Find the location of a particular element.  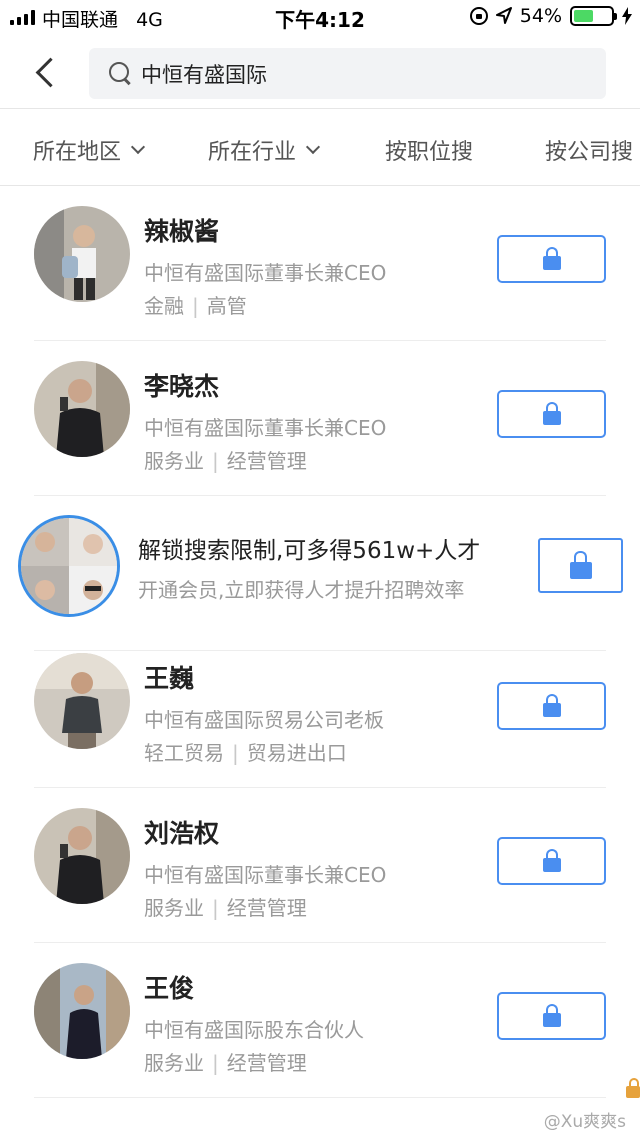

function-tag: 高管 is located at coordinates (226, 306).